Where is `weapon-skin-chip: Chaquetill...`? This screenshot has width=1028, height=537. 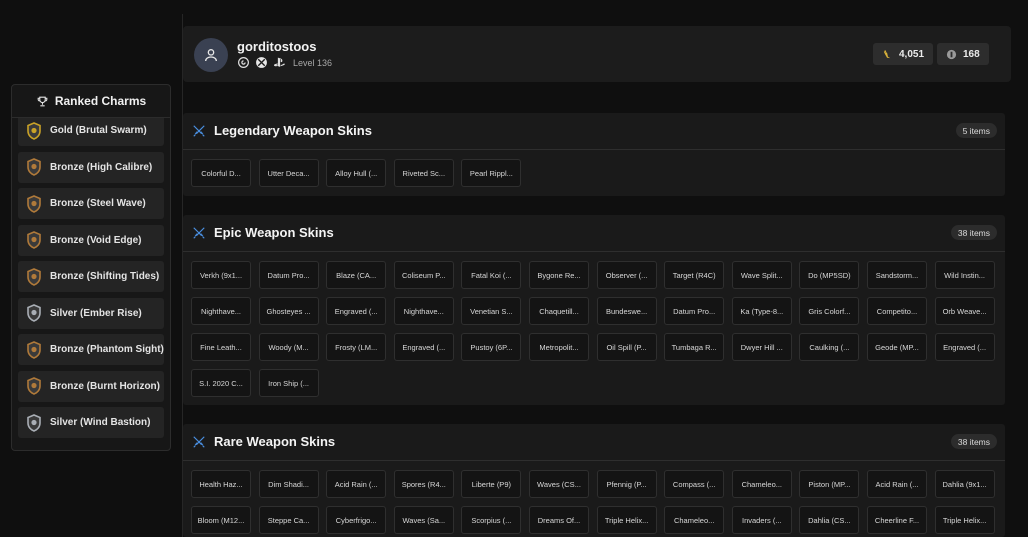
weapon-skin-chip: Chaquetill... is located at coordinates (559, 311).